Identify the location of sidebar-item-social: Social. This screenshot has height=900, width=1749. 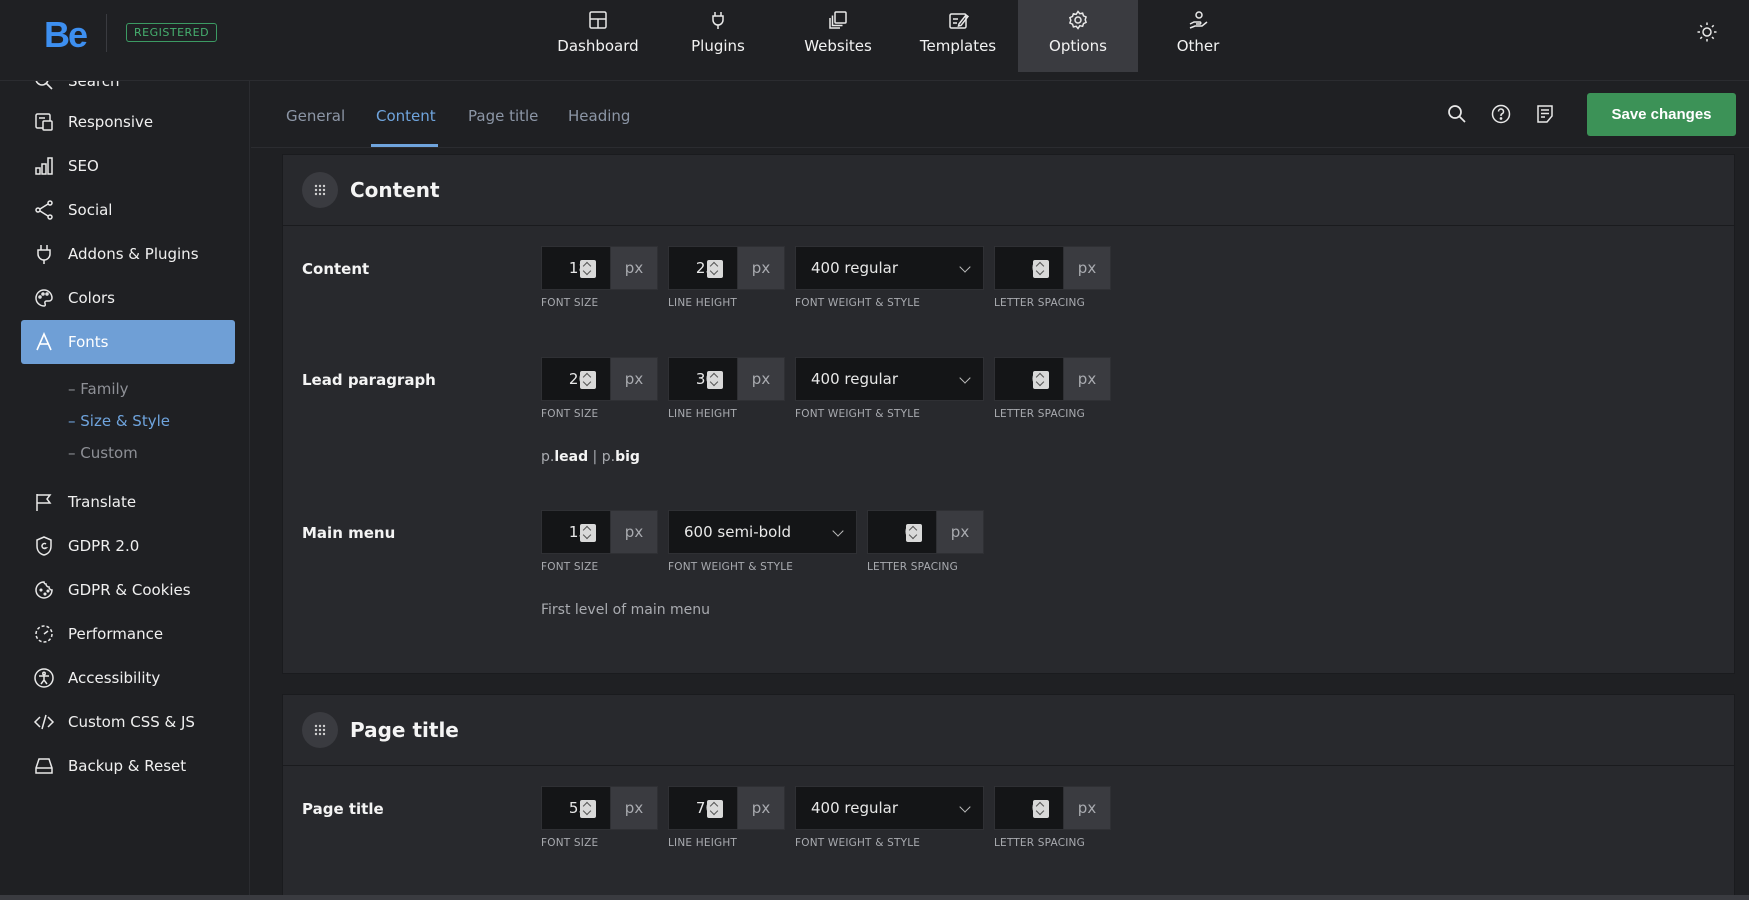
(128, 210).